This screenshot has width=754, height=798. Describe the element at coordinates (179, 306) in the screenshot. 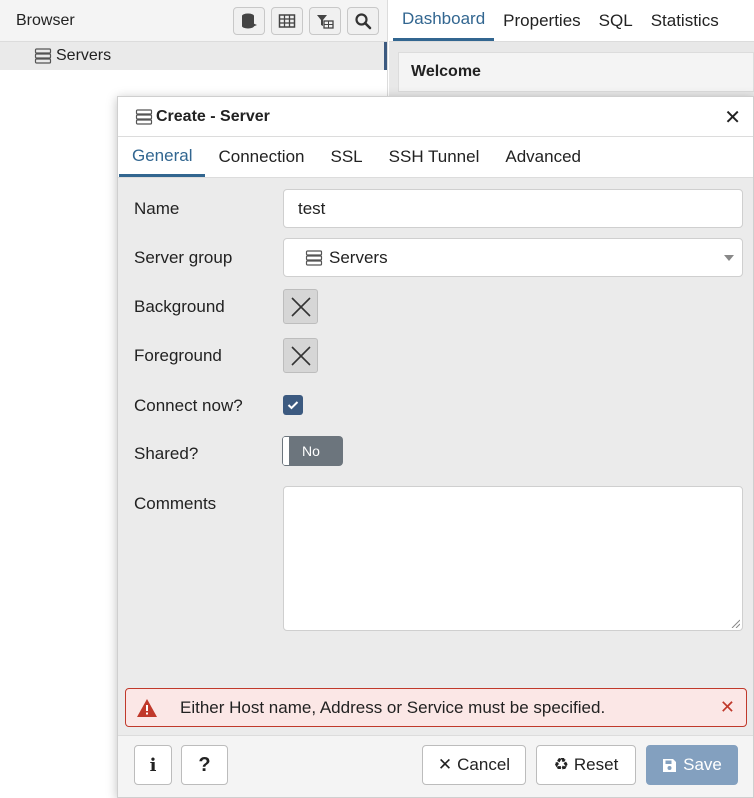

I see `background-label: Background` at that location.